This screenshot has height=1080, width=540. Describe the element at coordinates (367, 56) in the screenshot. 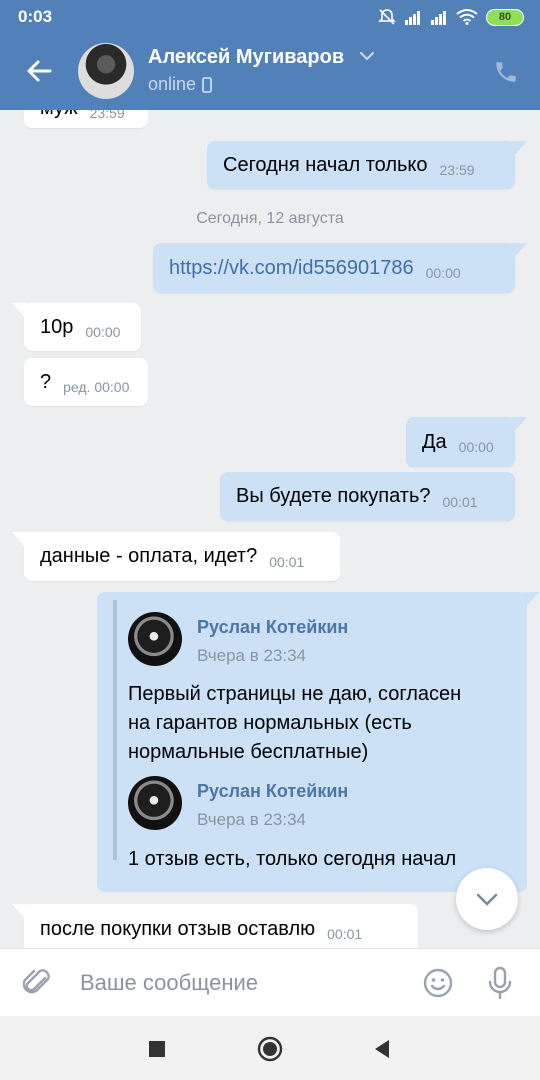

I see `chevron-down-icon` at that location.